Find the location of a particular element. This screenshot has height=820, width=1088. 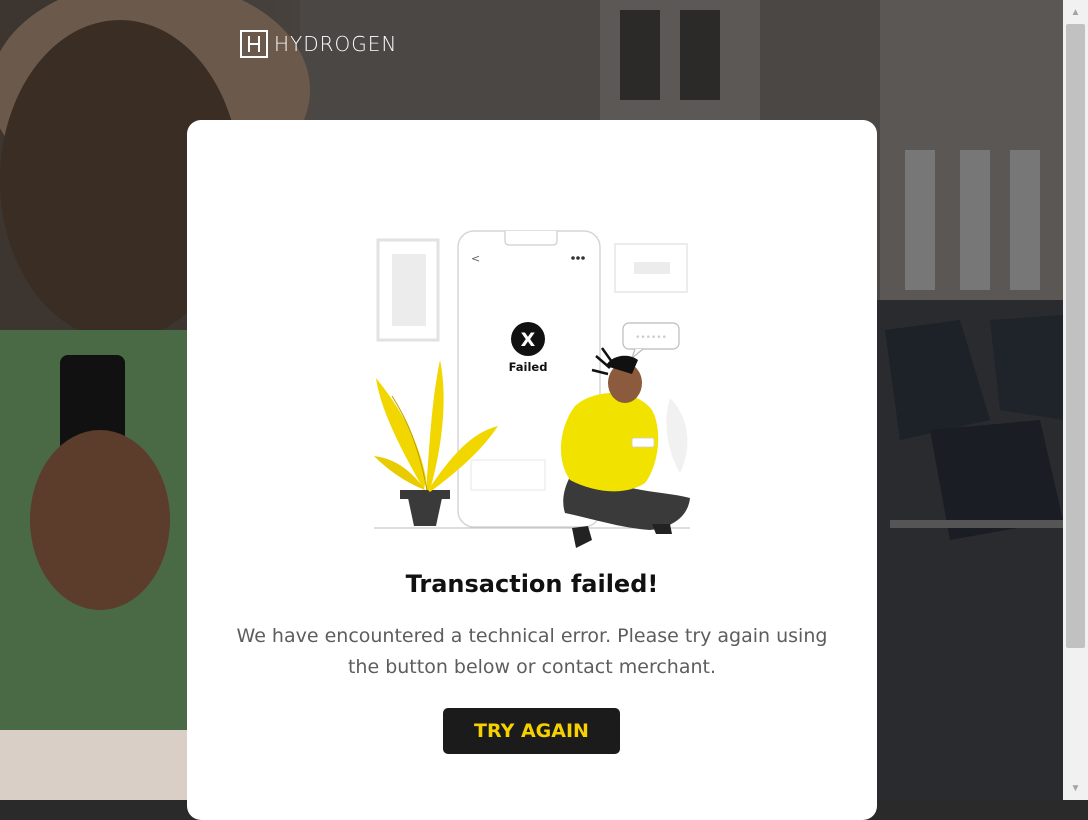

try-again-button: TRY AGAIN is located at coordinates (531, 731).